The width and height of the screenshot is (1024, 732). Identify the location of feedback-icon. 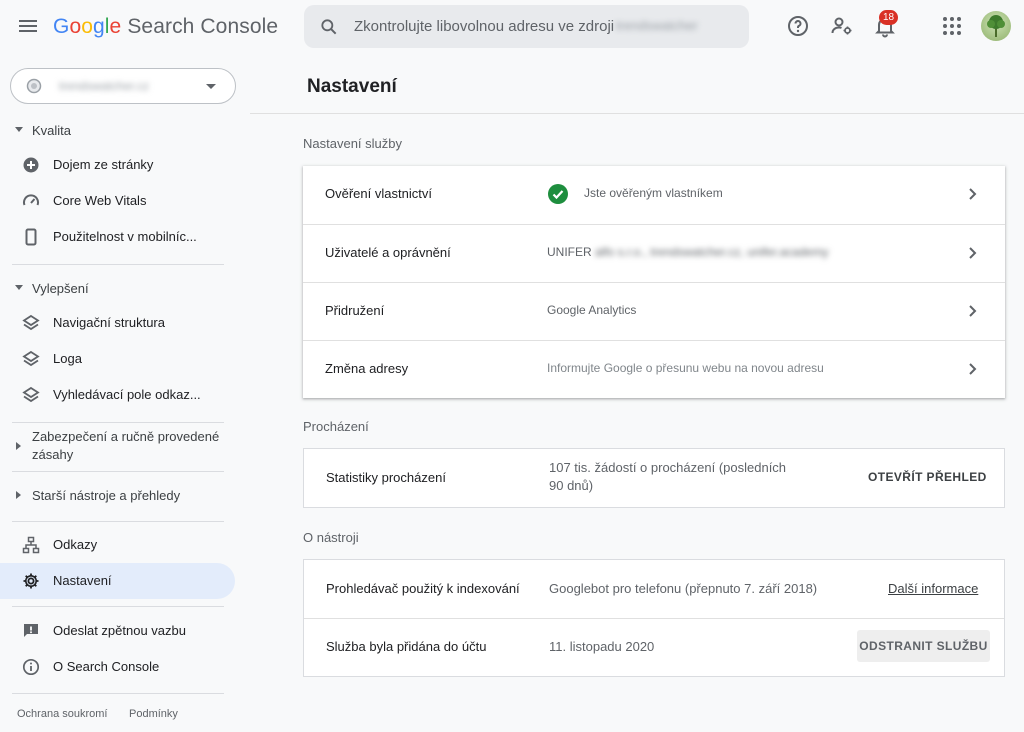
(31, 630).